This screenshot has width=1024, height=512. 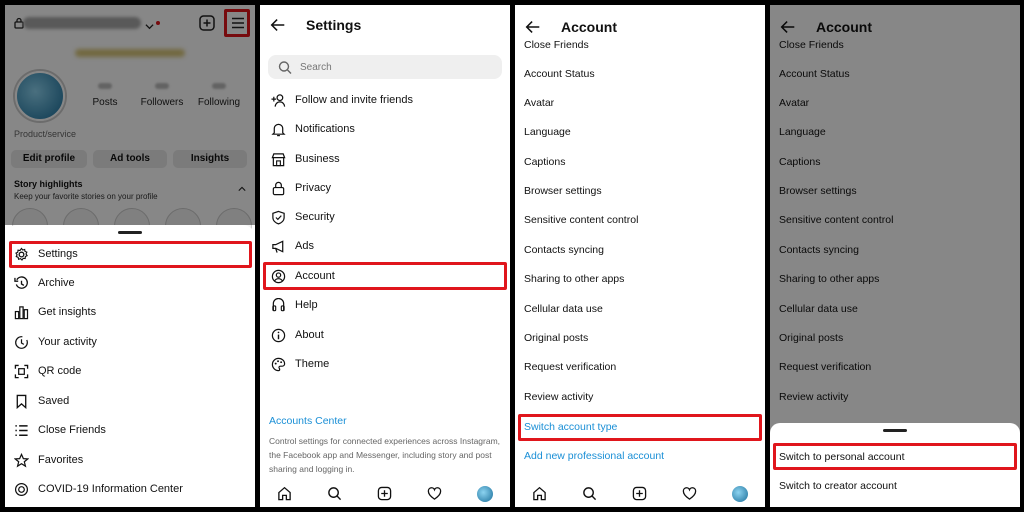 What do you see at coordinates (56, 283) in the screenshot?
I see `menu-item-label: Archive` at bounding box center [56, 283].